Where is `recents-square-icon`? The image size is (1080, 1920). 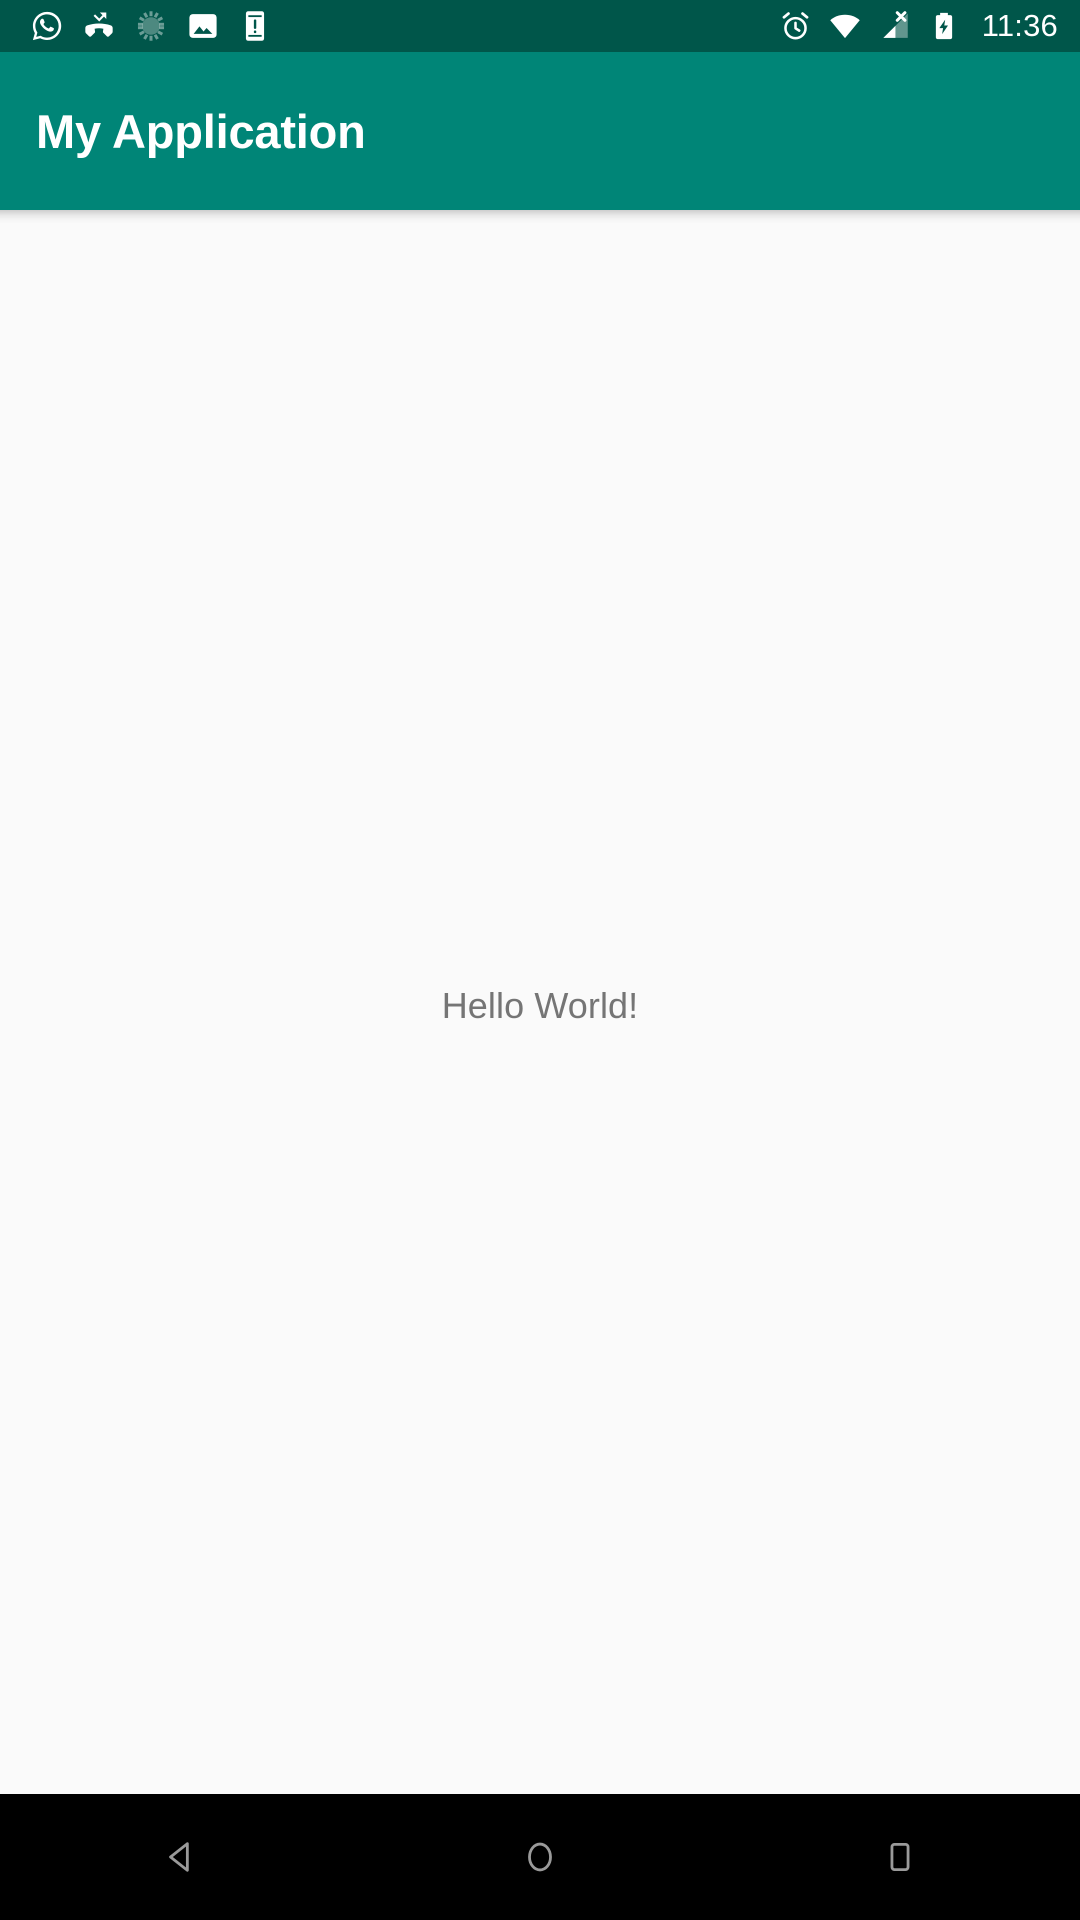
recents-square-icon is located at coordinates (900, 1857).